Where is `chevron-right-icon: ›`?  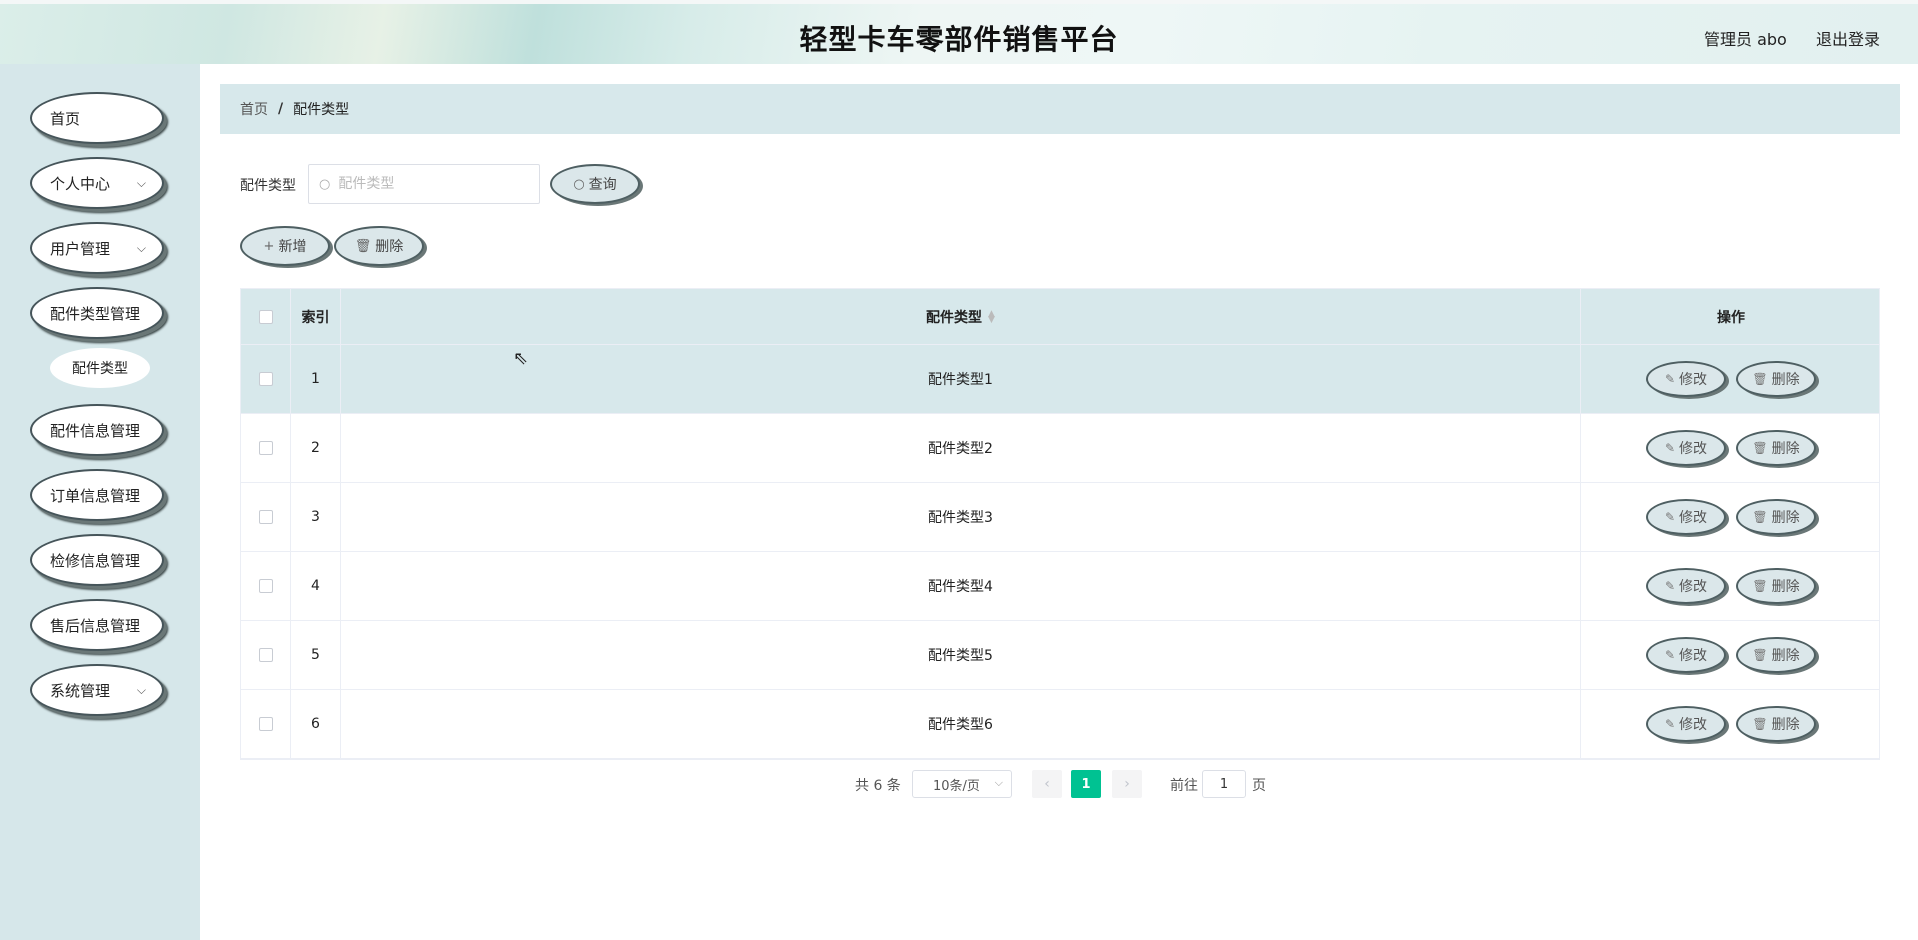 chevron-right-icon: › is located at coordinates (1127, 784).